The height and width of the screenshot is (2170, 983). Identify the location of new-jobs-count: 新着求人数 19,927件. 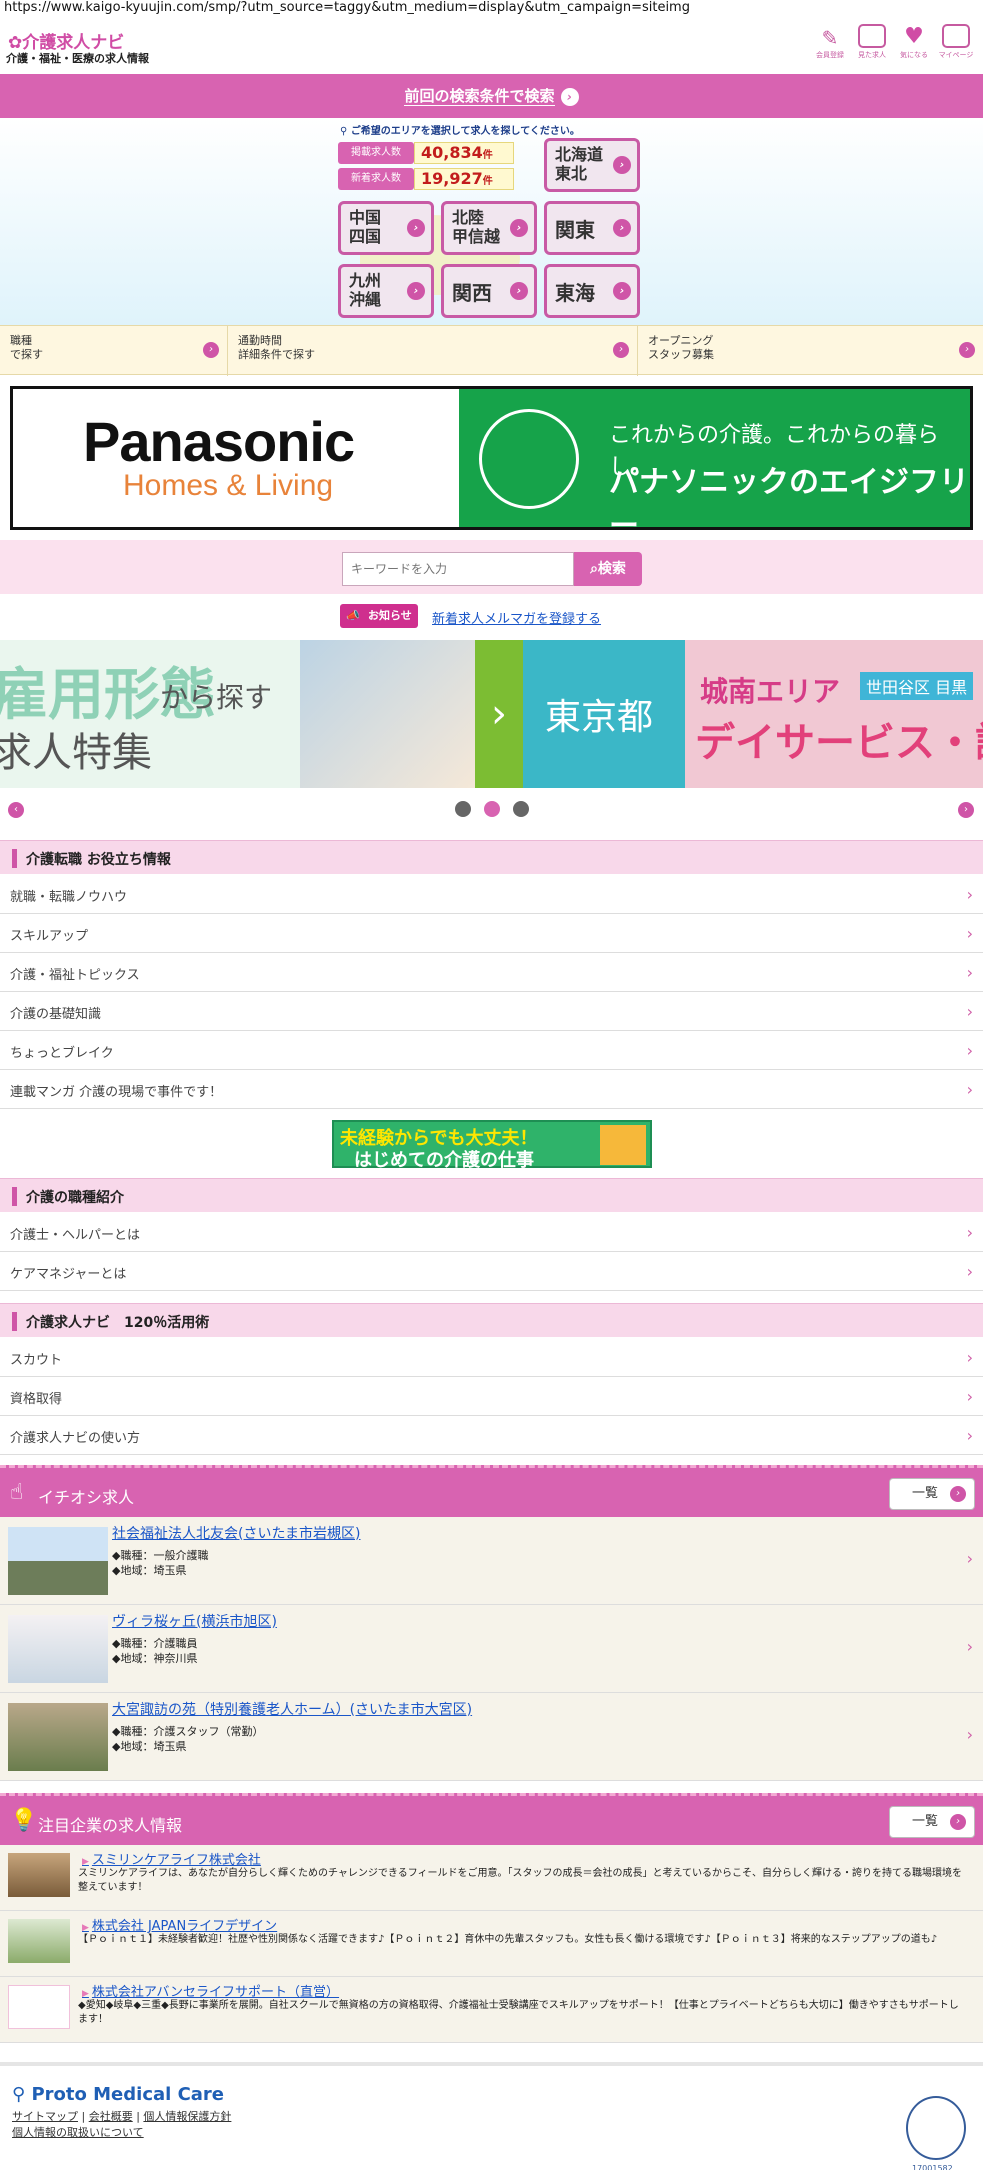
(426, 179).